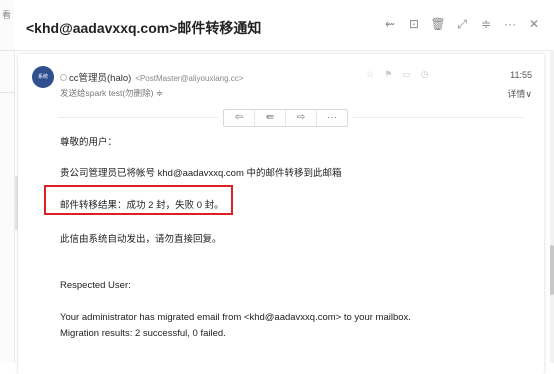 This screenshot has height=374, width=554. What do you see at coordinates (284, 25) in the screenshot?
I see `mail-header: <khd@aadavxxq.com>邮件转移通知 ⇜ ⊡ 🗑 ⤢ ≑ ··· ✕` at bounding box center [284, 25].